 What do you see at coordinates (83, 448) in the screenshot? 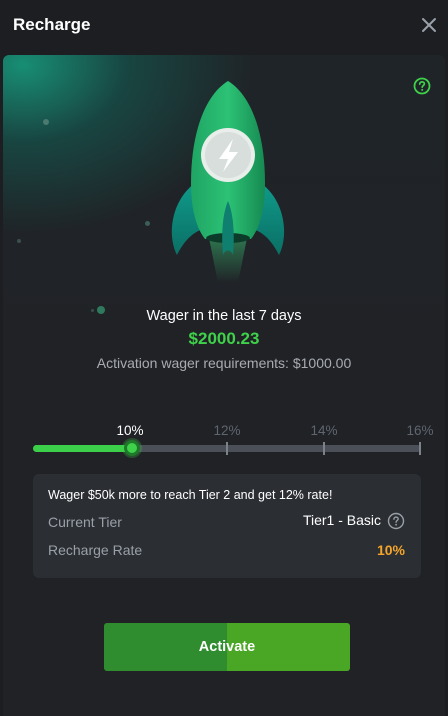
I see `tier-progress-fill` at bounding box center [83, 448].